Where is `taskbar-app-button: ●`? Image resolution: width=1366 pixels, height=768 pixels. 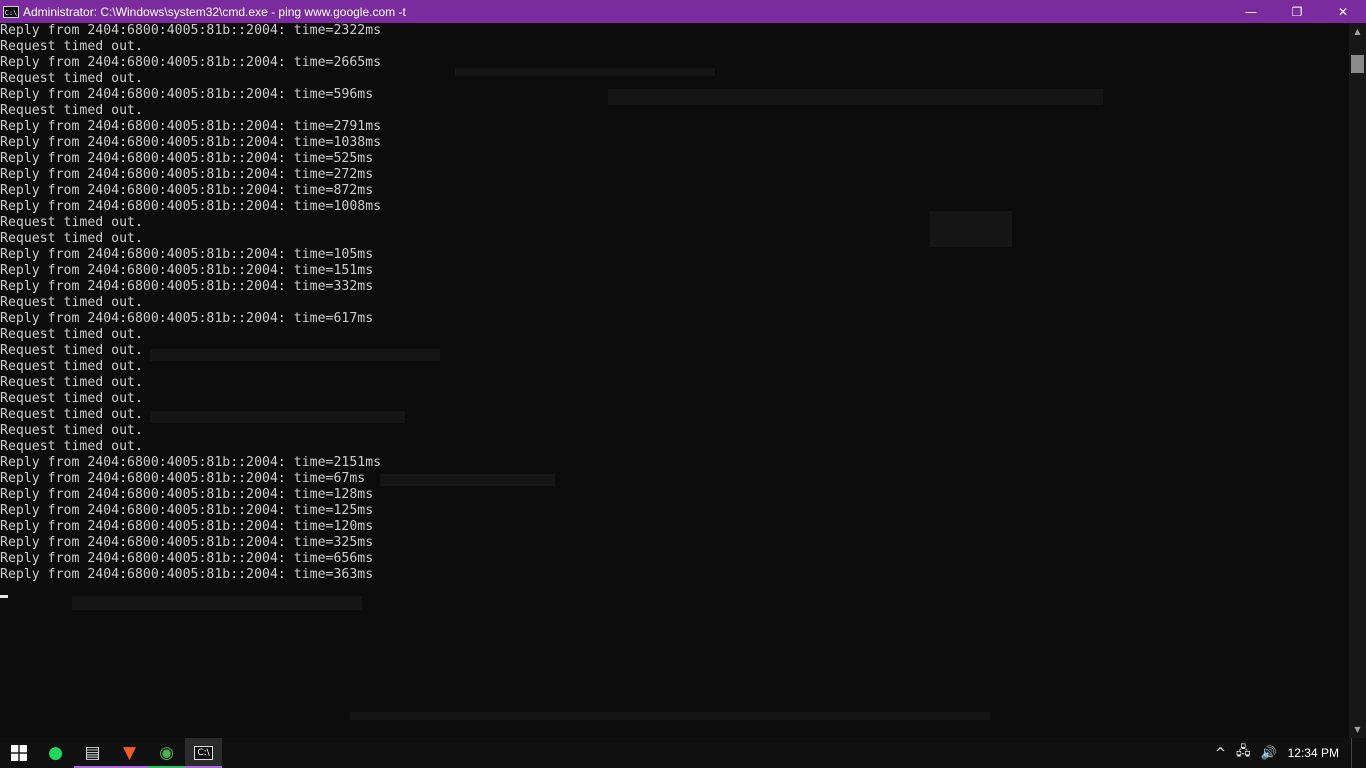 taskbar-app-button: ● is located at coordinates (55, 753).